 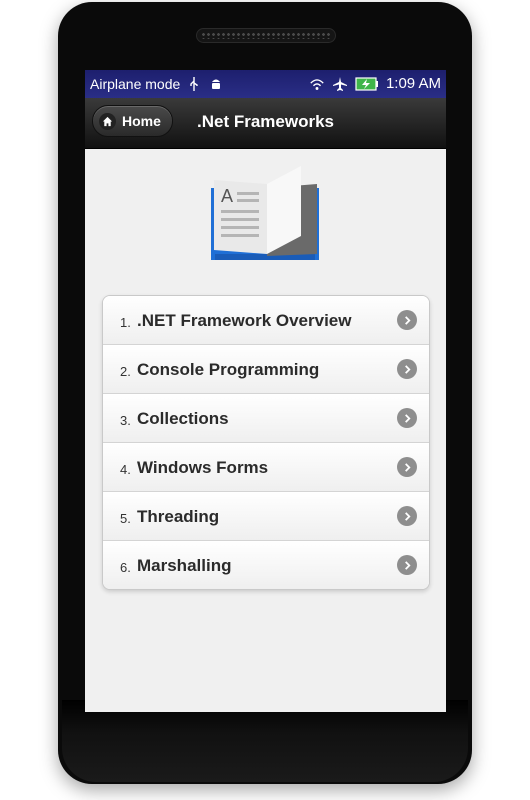 What do you see at coordinates (266, 516) in the screenshot?
I see `list-item: 5. Threading` at bounding box center [266, 516].